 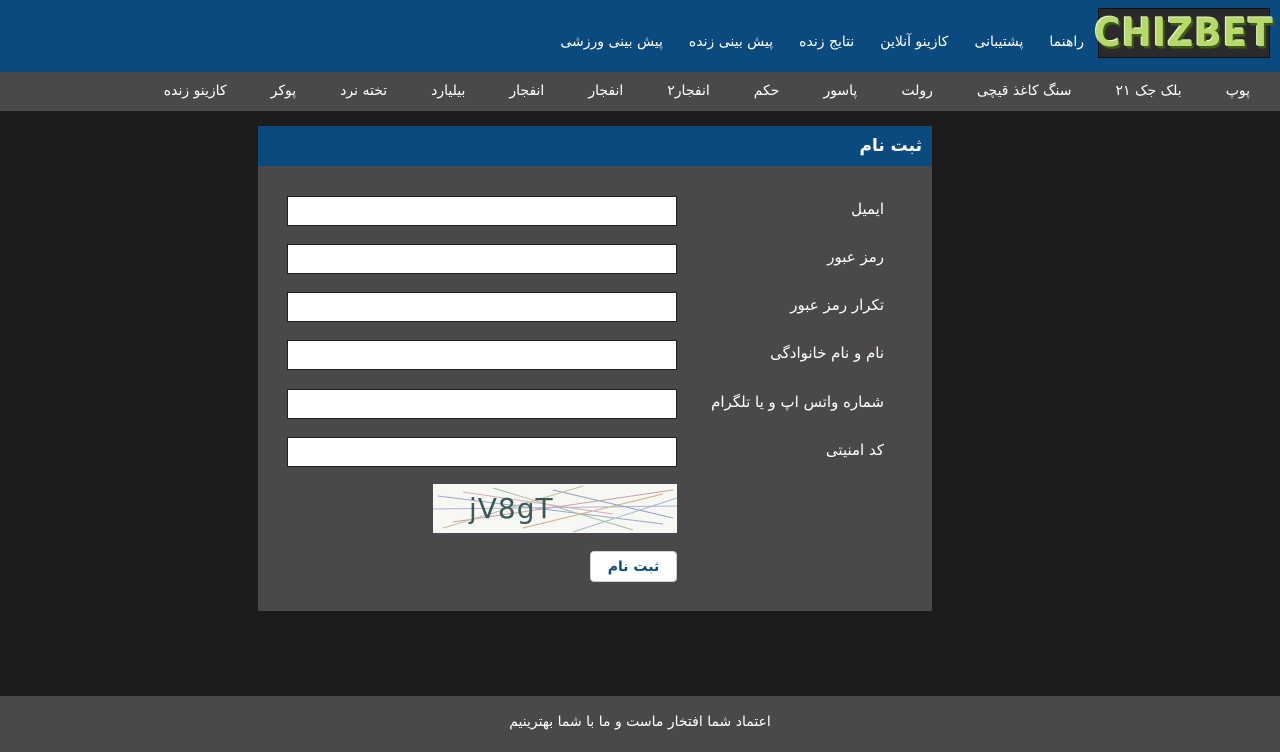 What do you see at coordinates (837, 305) in the screenshot?
I see `confirm-password-label: تکرار رمز عبور` at bounding box center [837, 305].